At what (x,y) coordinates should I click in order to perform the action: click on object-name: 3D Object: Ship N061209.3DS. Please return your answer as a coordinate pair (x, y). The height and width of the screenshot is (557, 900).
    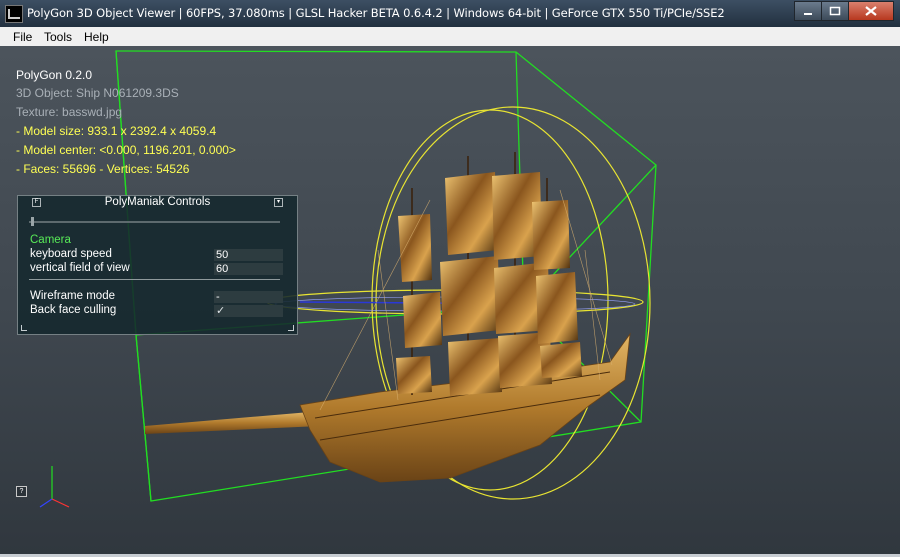
    Looking at the image, I should click on (97, 93).